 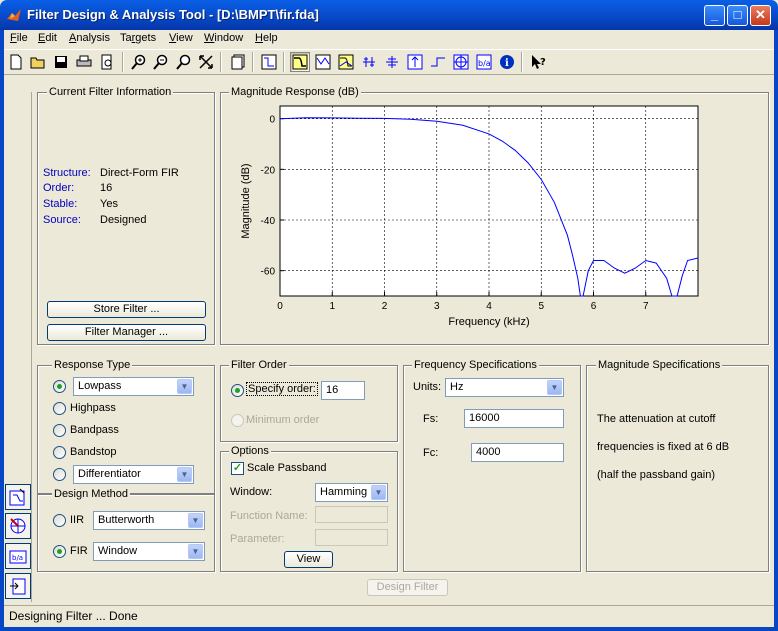 What do you see at coordinates (300, 62) in the screenshot?
I see `magnitude-response-icon` at bounding box center [300, 62].